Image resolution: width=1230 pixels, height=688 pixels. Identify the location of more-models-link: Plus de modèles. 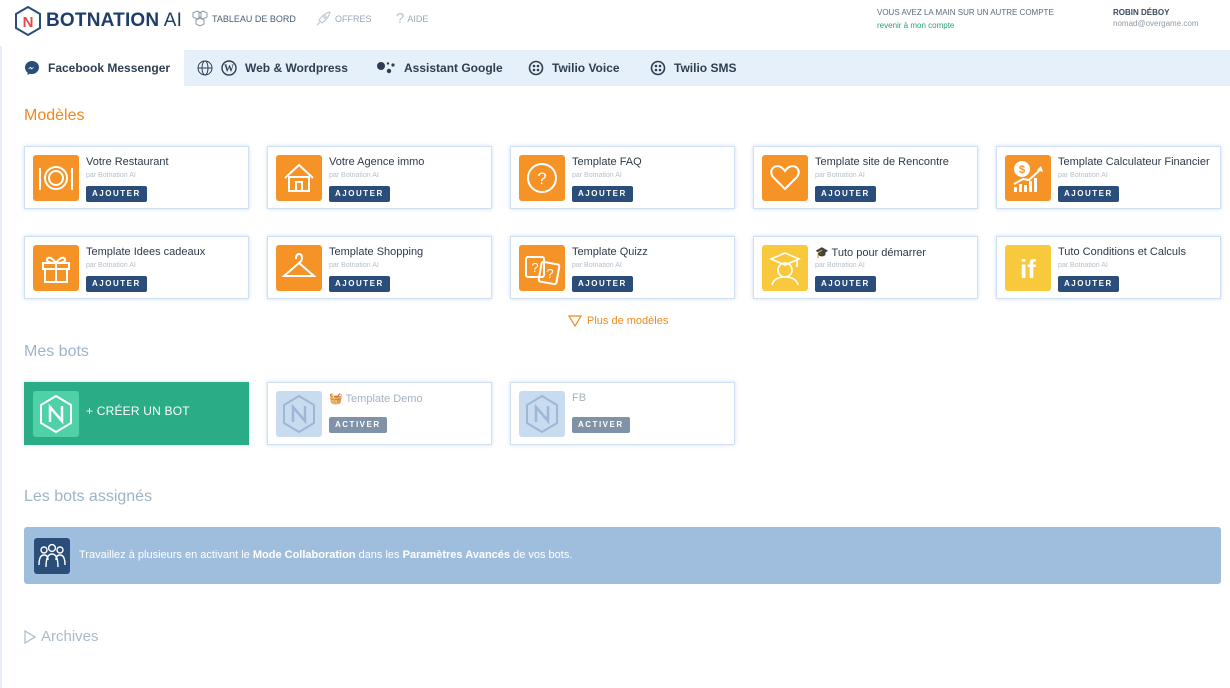
(618, 321).